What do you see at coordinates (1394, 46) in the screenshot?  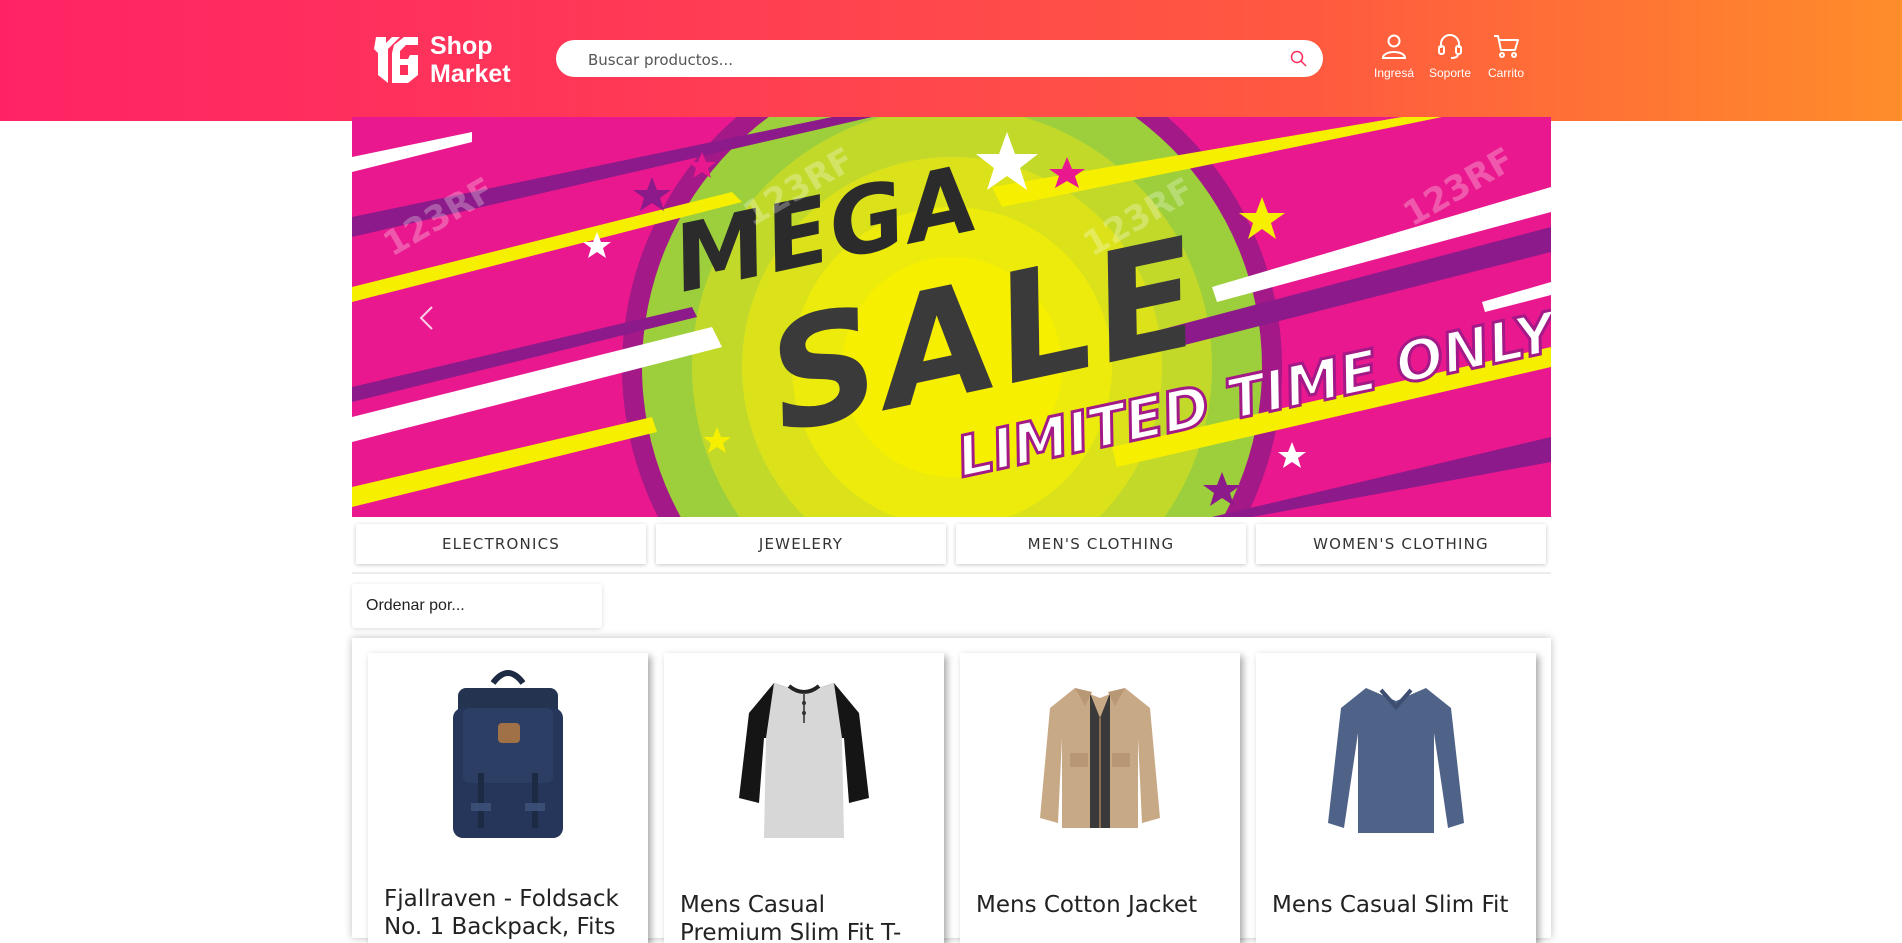 I see `user-icon` at bounding box center [1394, 46].